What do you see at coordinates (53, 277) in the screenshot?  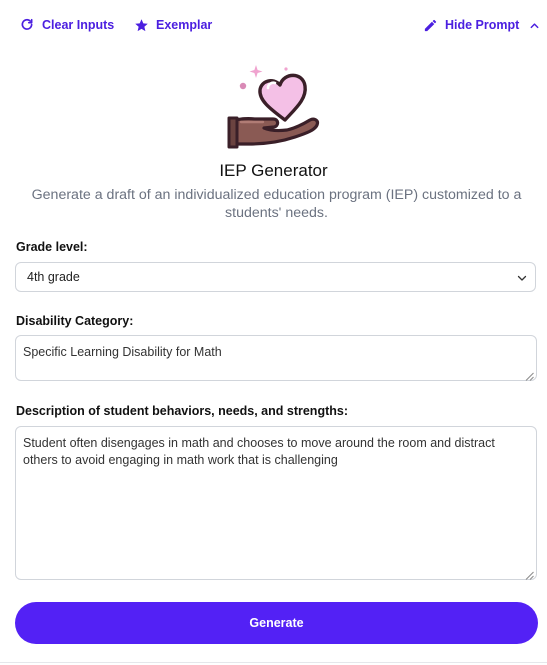 I see `grade-level-value: 4th grade` at bounding box center [53, 277].